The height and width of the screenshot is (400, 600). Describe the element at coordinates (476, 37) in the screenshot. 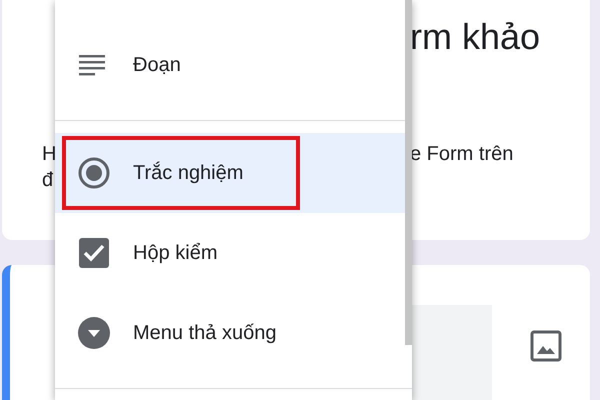

I see `form-title-fragment: rm khảo` at that location.